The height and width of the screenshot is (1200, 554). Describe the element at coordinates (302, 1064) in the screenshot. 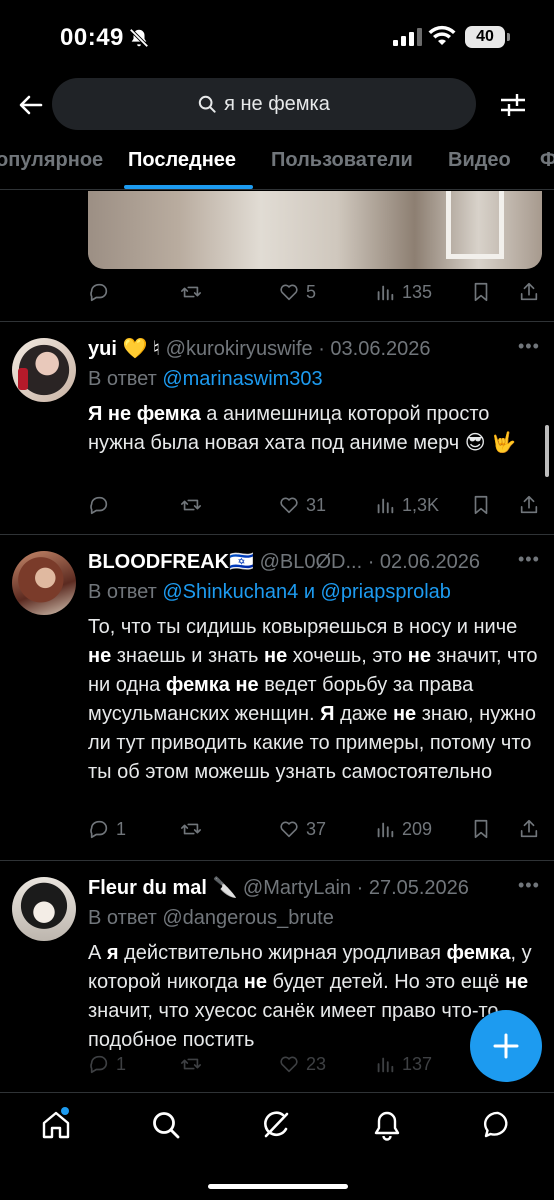

I see `like-button: 23` at that location.